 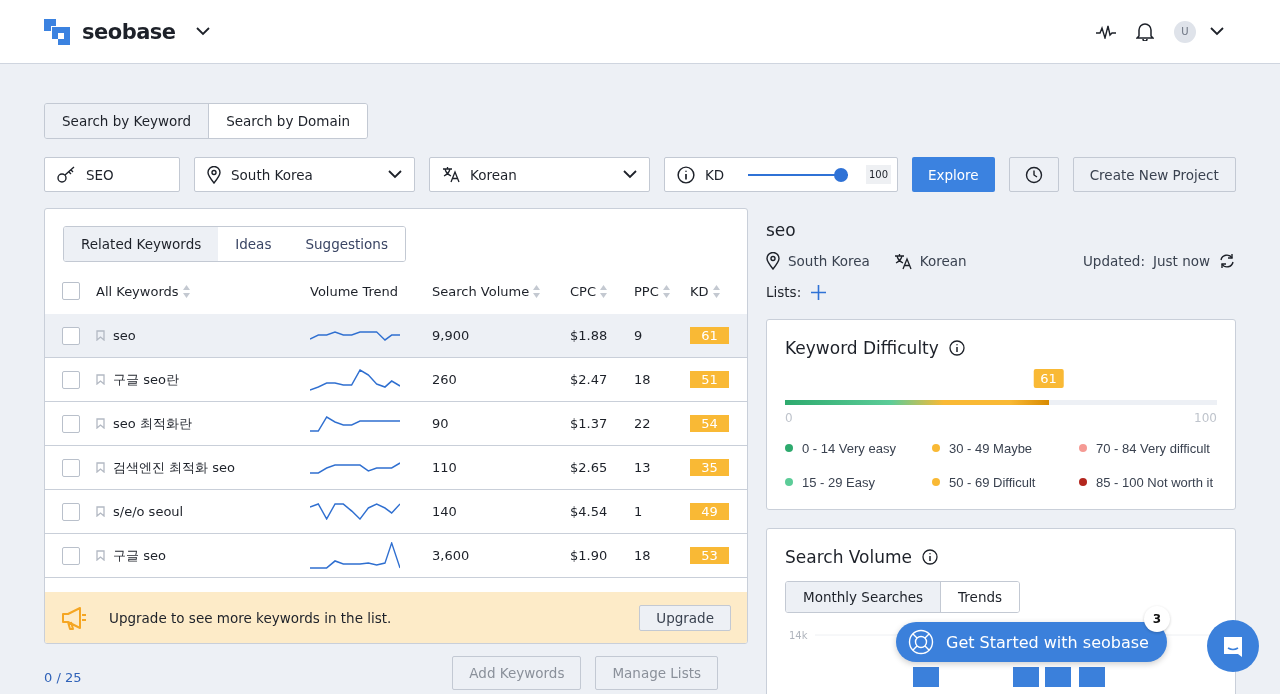 I want to click on cpc-text: $1.88, so click(x=589, y=335).